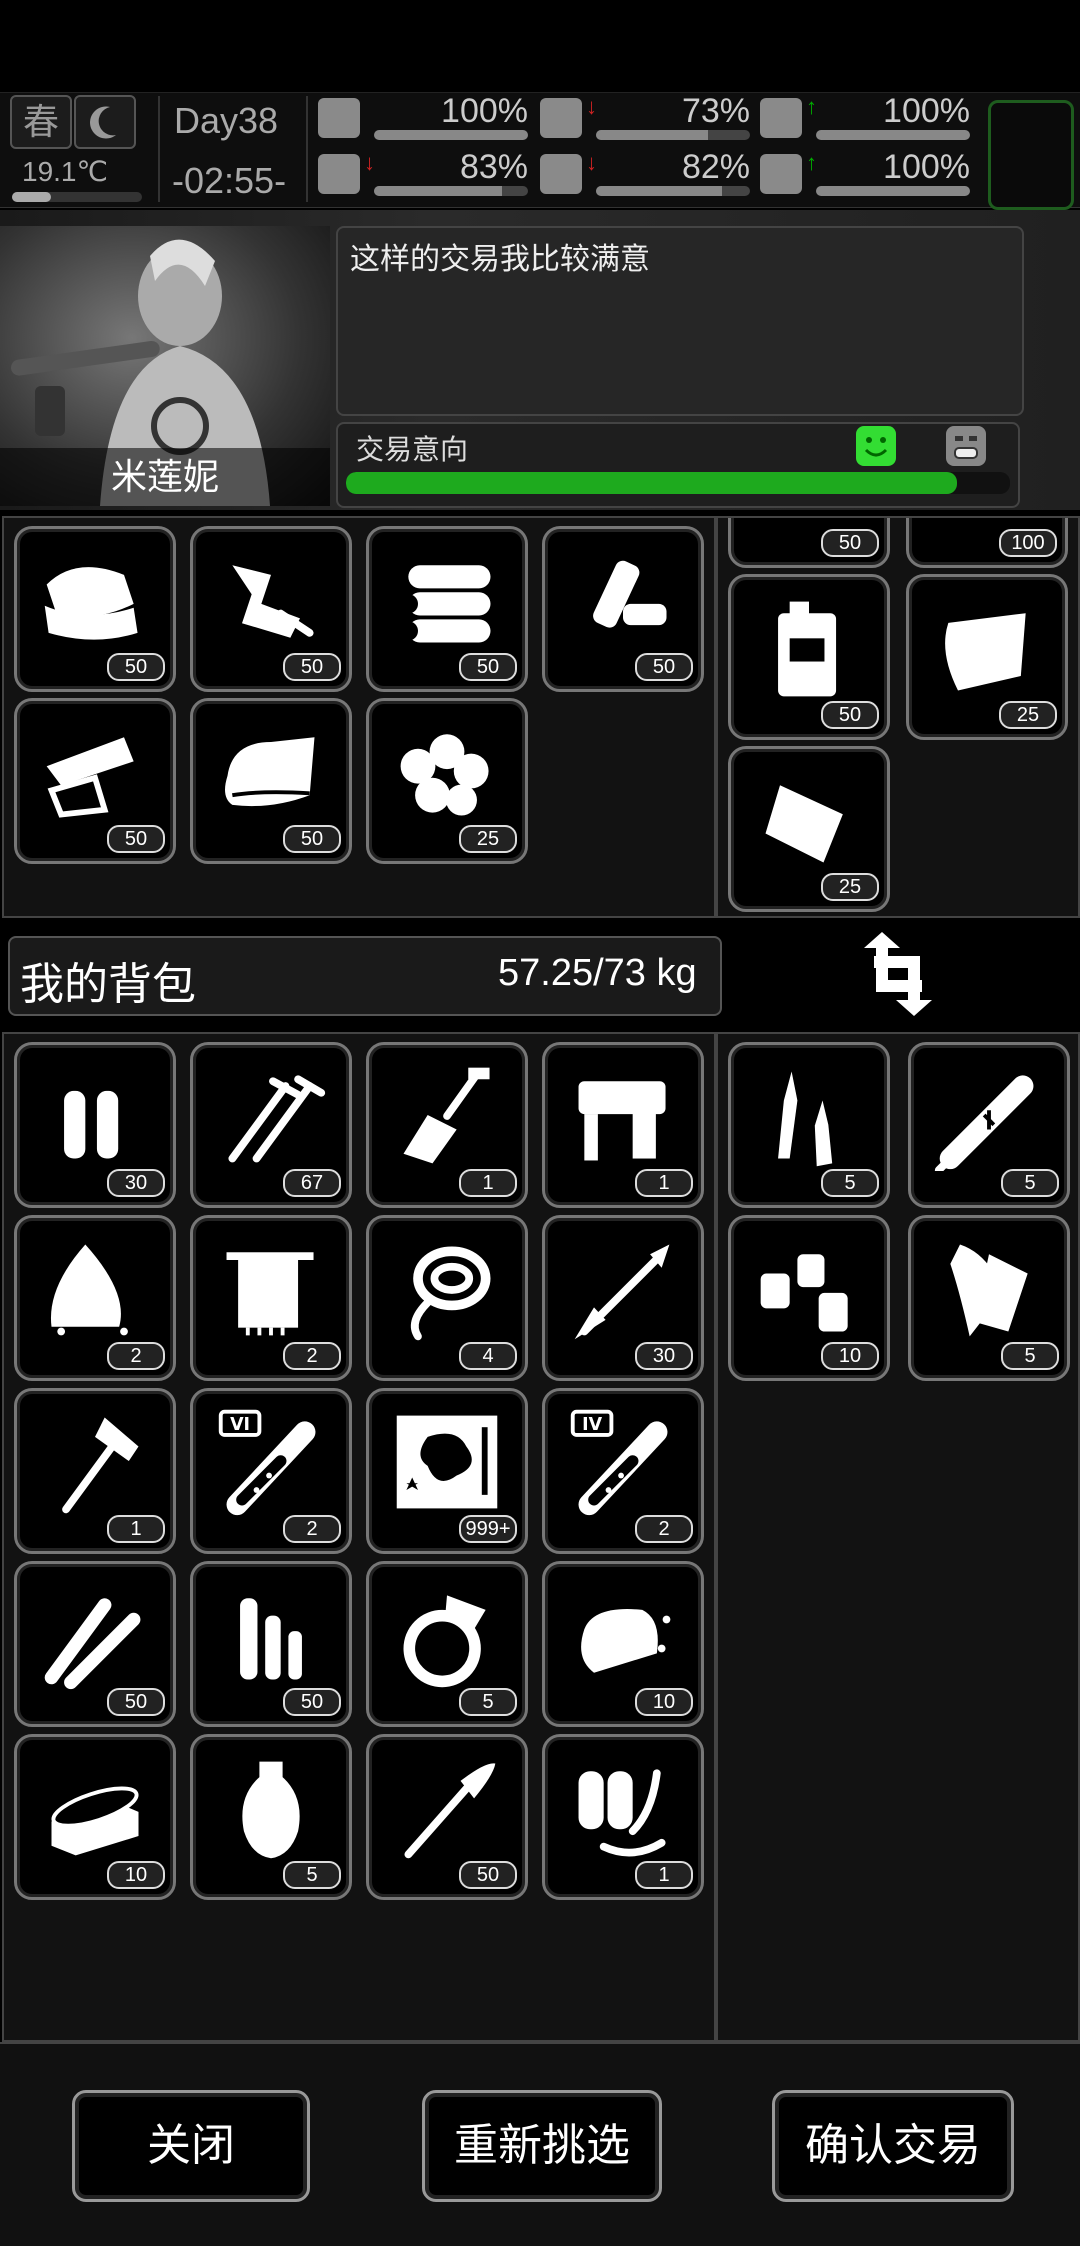 The image size is (1080, 2246). Describe the element at coordinates (165, 477) in the screenshot. I see `npc-name: 米莲妮` at that location.